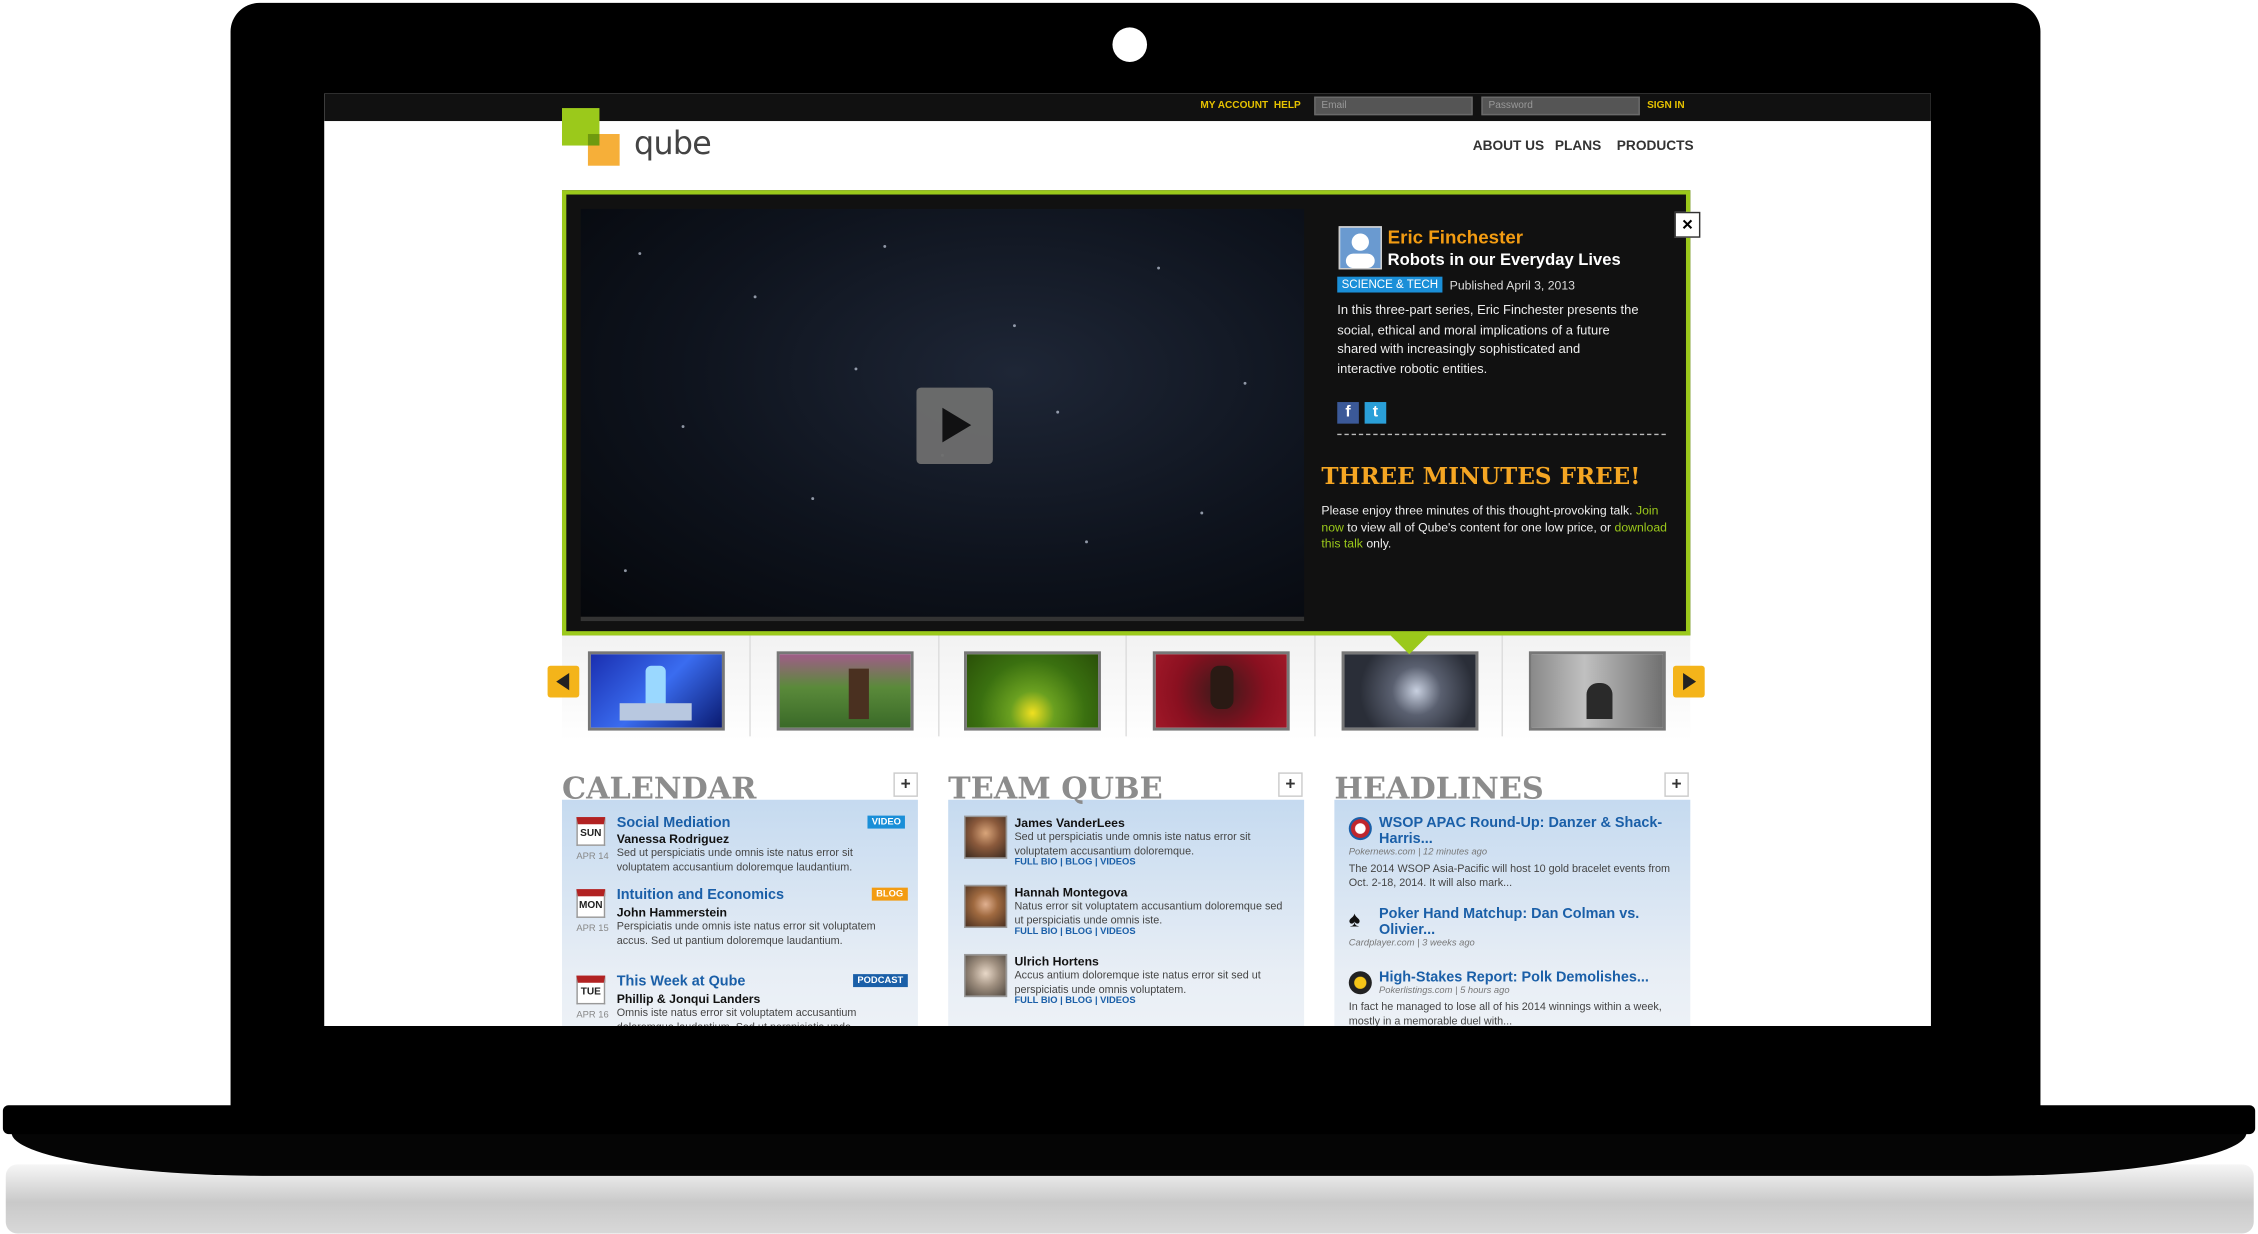 The width and height of the screenshot is (2258, 1234). I want to click on calendar-day-icon: SUN, so click(591, 831).